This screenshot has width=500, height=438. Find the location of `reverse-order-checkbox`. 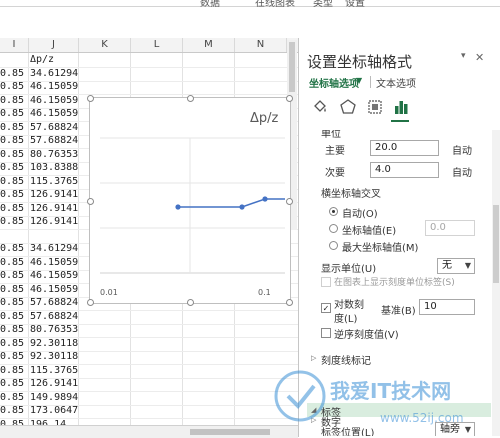

reverse-order-checkbox is located at coordinates (326, 333).